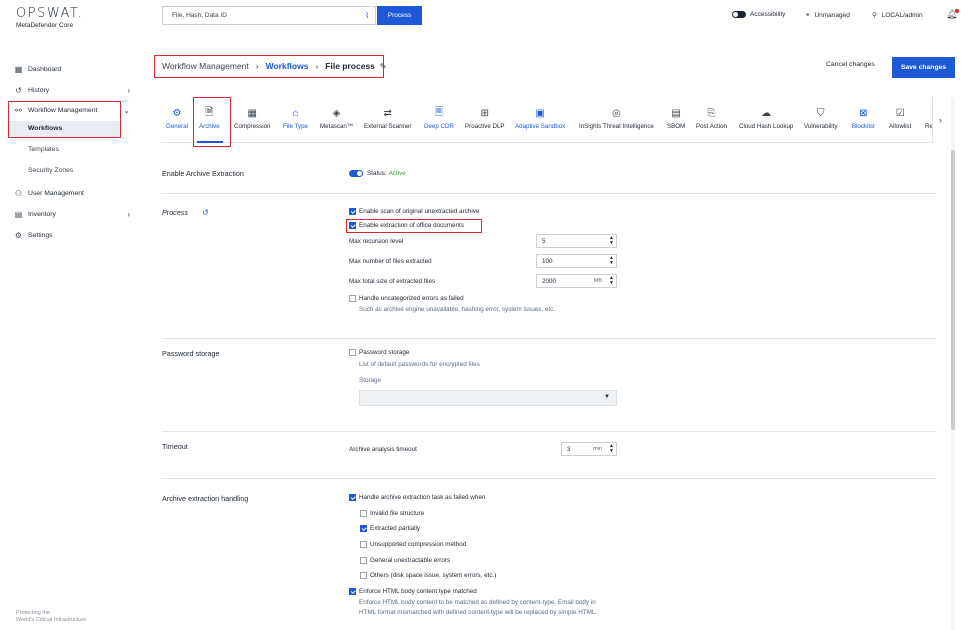 This screenshot has width=974, height=630. I want to click on sidebar-item-inventory: ▤ Inventory ›, so click(72, 214).